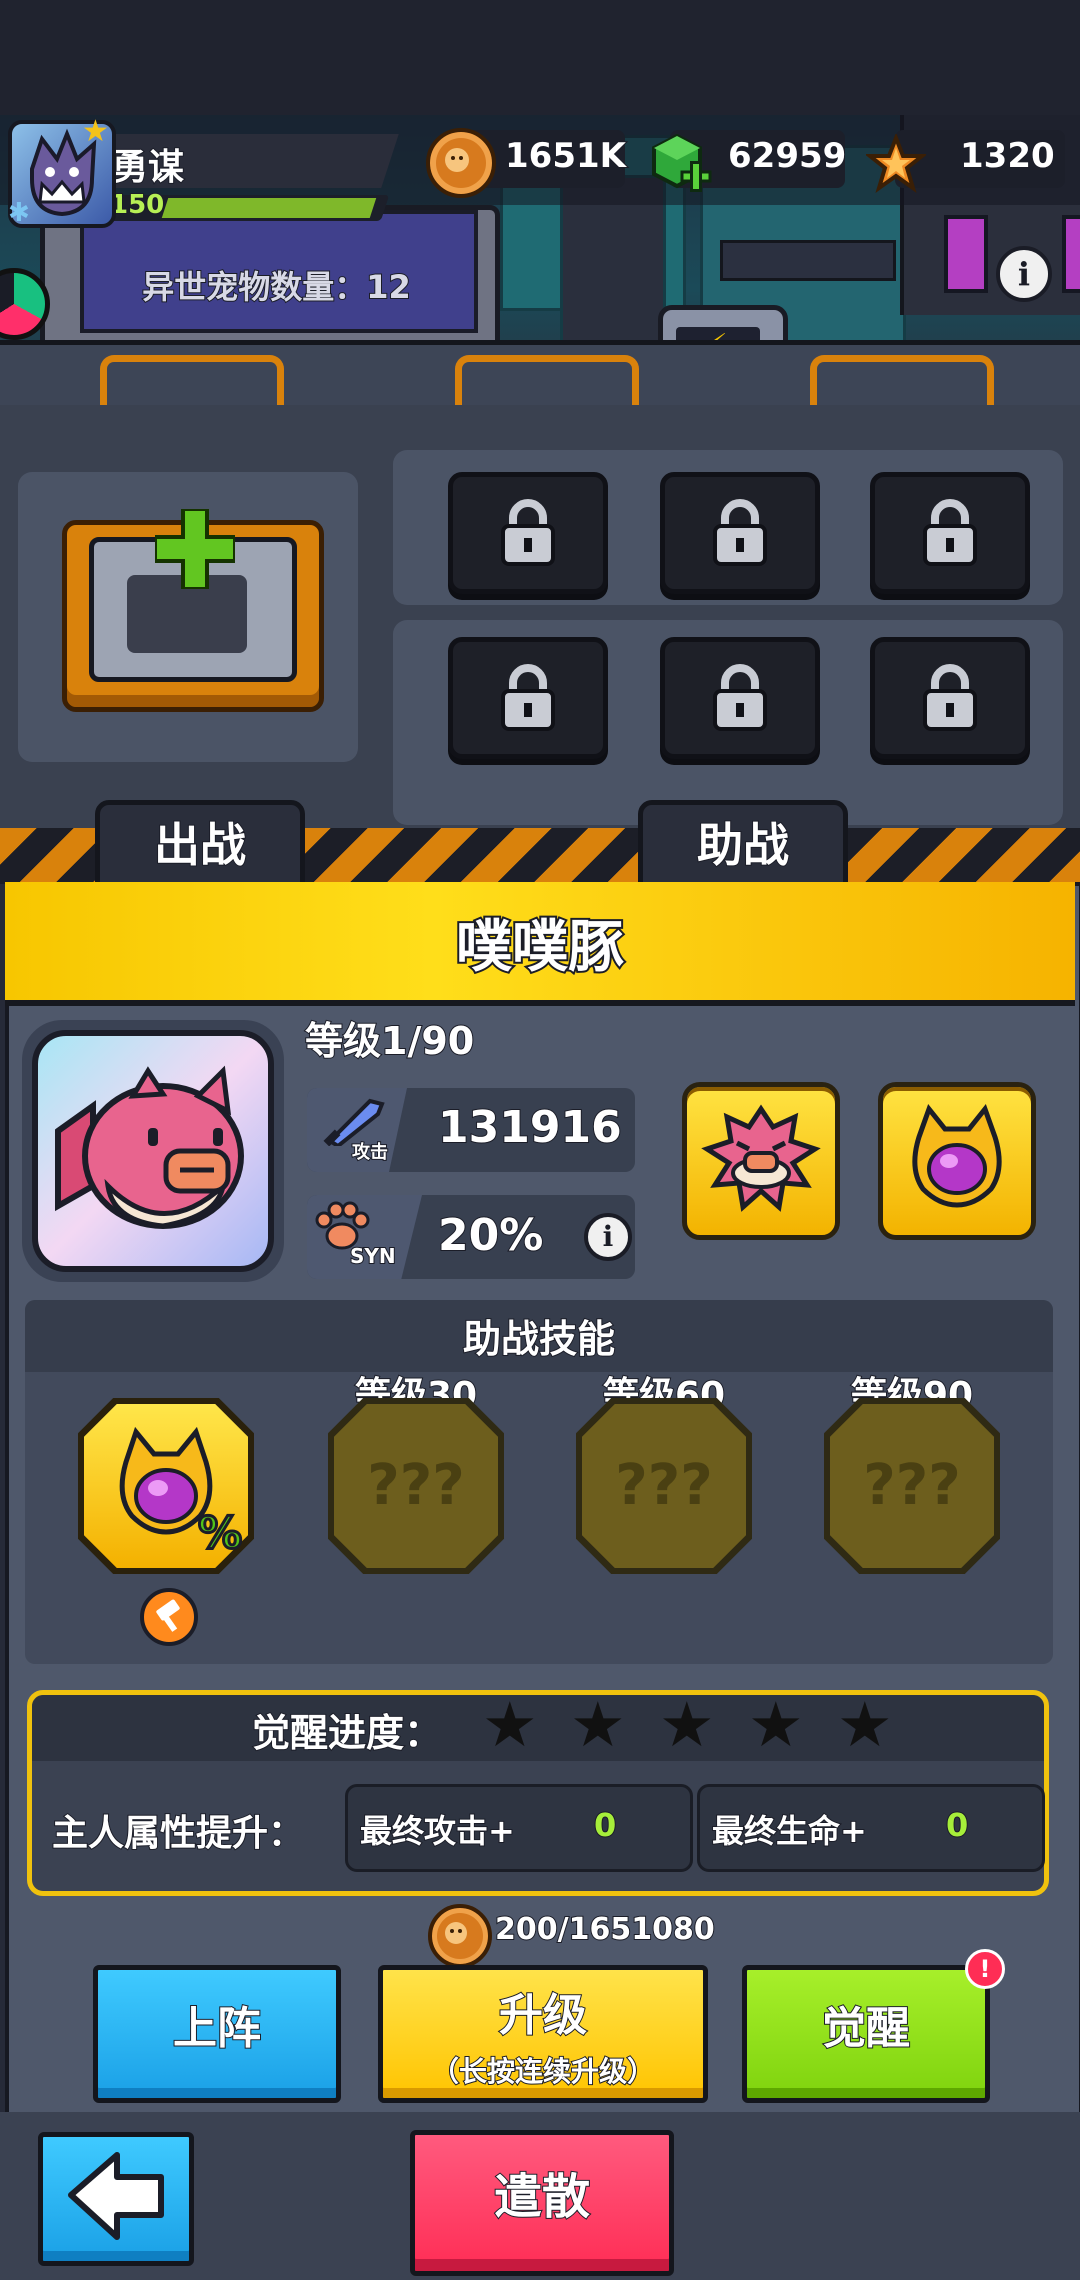 This screenshot has width=1080, height=2280. Describe the element at coordinates (181, 1493) in the screenshot. I see `cat-orb-percent-icon: %` at that location.